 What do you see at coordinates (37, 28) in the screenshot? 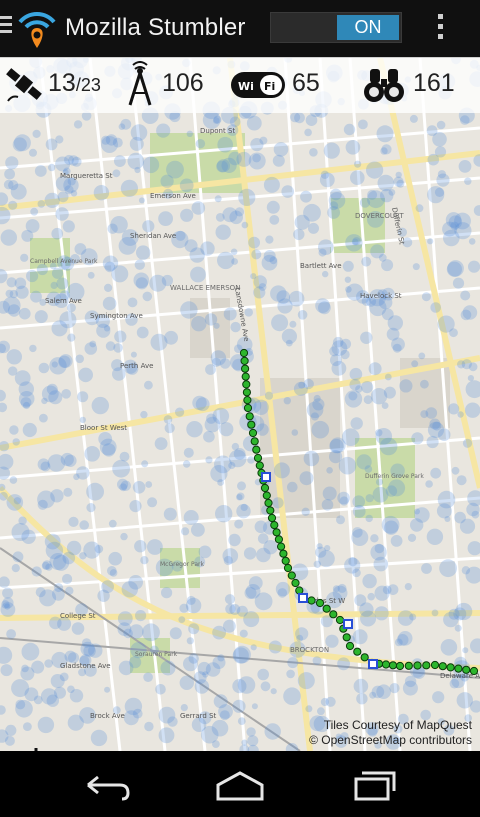
I see `stumbler-logo-icon` at bounding box center [37, 28].